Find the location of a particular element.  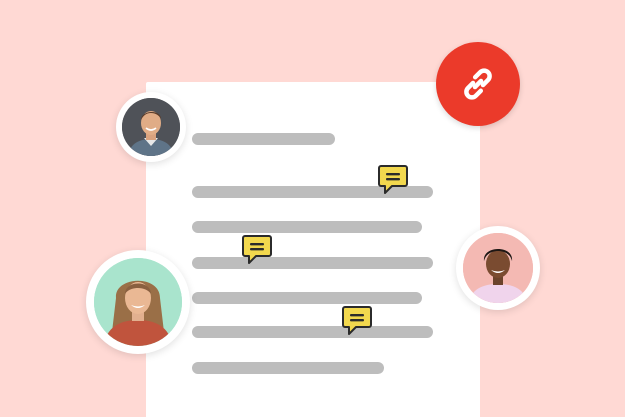

link-icon is located at coordinates (478, 84).